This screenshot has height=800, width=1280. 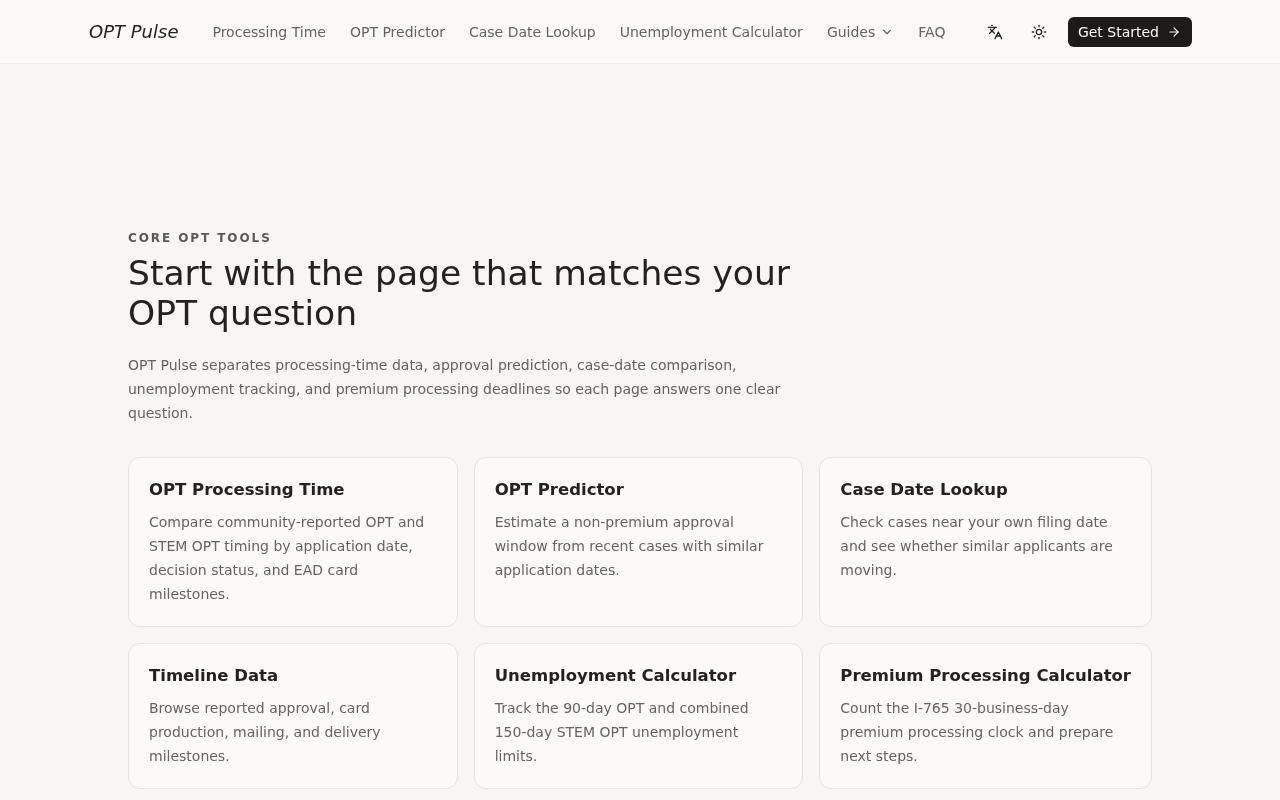 What do you see at coordinates (214, 676) in the screenshot?
I see `card-title: Timeline Data` at bounding box center [214, 676].